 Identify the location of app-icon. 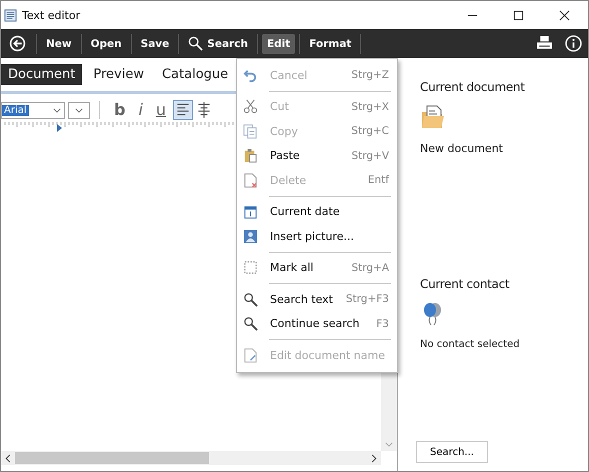
(10, 15).